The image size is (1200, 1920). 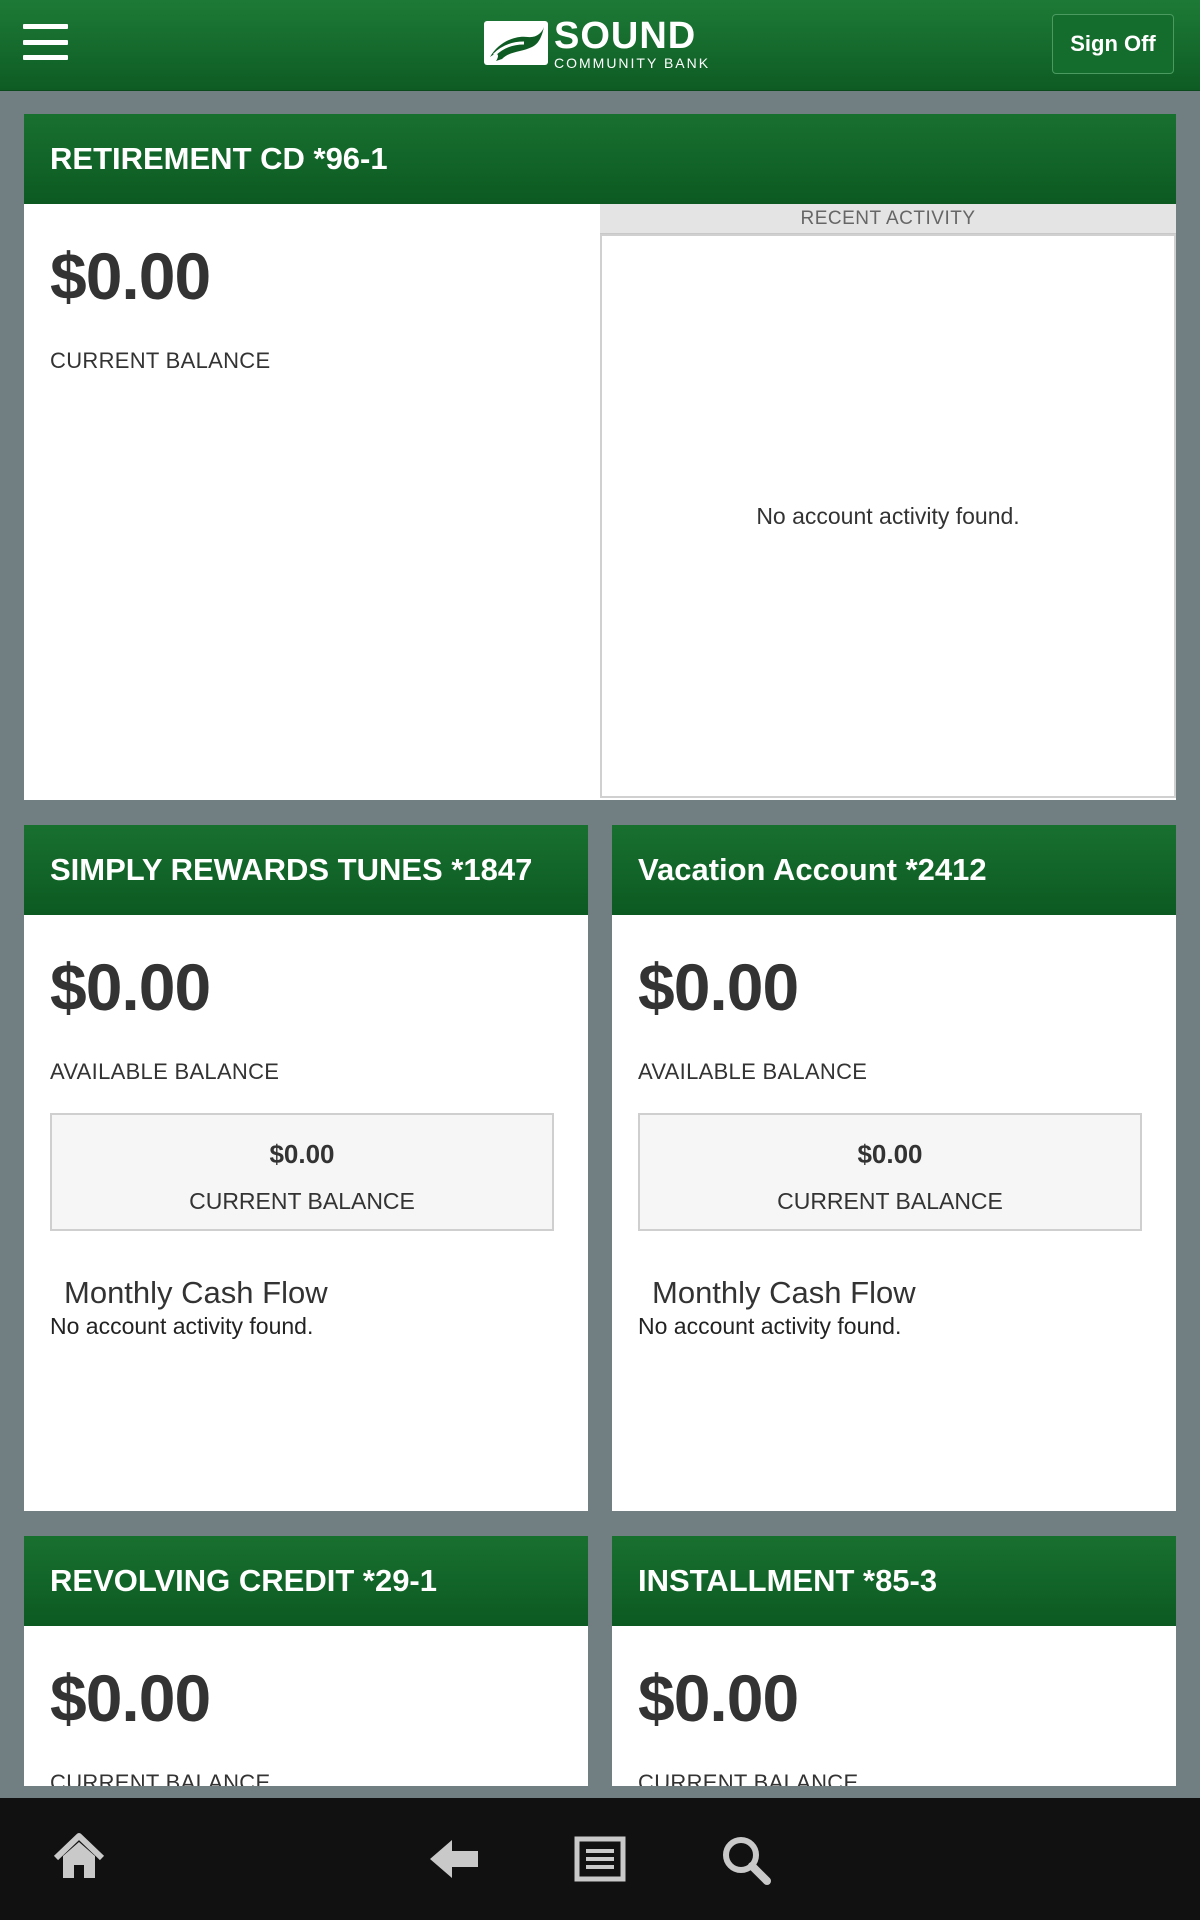 What do you see at coordinates (894, 870) in the screenshot?
I see `account-title: Vacation Account *2412` at bounding box center [894, 870].